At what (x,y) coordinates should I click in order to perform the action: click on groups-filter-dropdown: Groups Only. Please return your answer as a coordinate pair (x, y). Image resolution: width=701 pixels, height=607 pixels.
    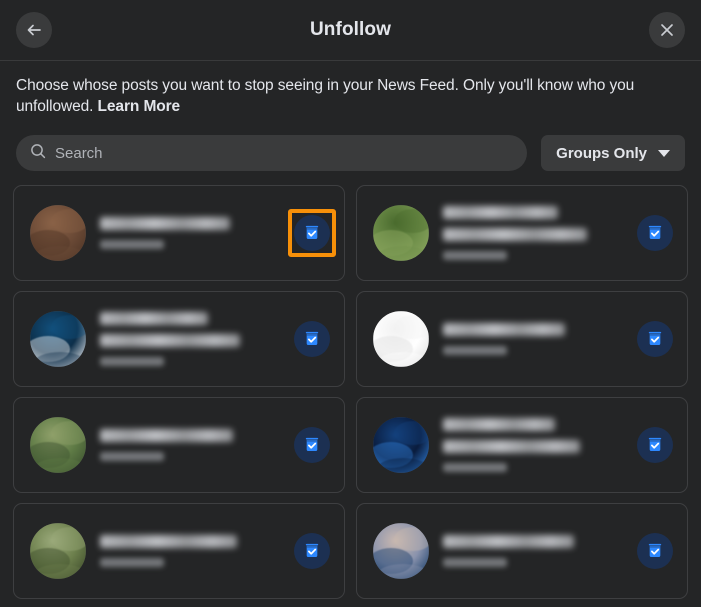
    Looking at the image, I should click on (613, 153).